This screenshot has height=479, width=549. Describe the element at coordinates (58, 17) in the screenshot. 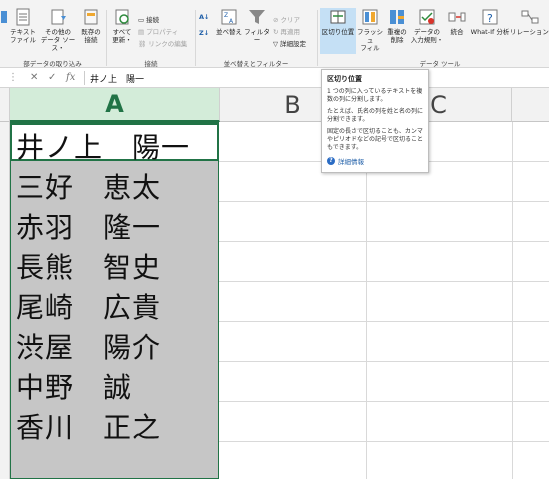

I see `other-sources-icon` at that location.